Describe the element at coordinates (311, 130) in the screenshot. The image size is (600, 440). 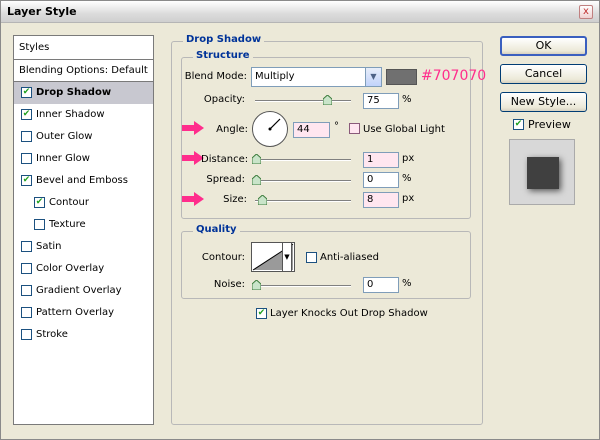
I see `angle-field: 44` at that location.